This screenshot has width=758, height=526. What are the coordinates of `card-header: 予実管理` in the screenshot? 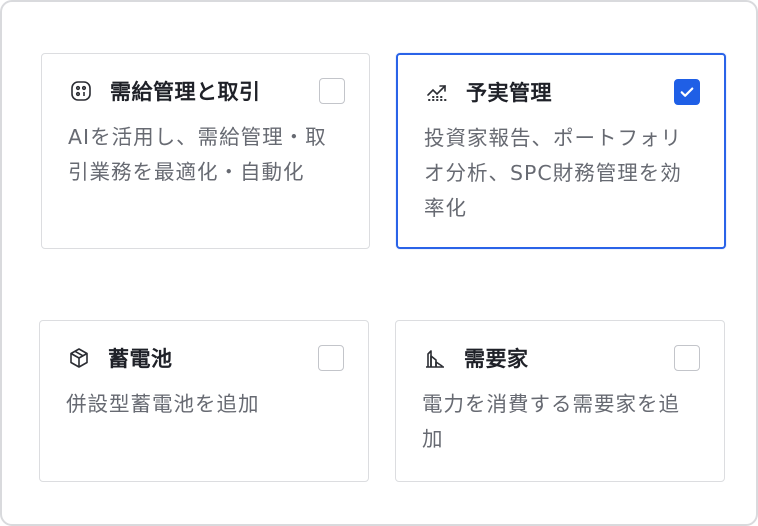 It's located at (562, 92).